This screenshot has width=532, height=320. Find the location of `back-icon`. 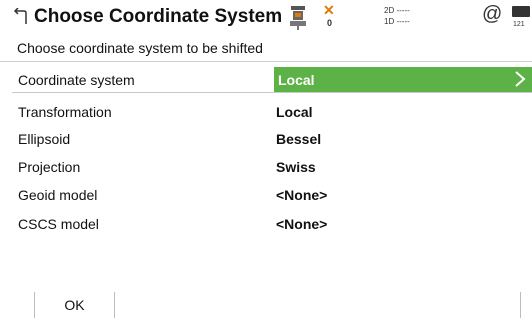

back-icon is located at coordinates (20, 17).